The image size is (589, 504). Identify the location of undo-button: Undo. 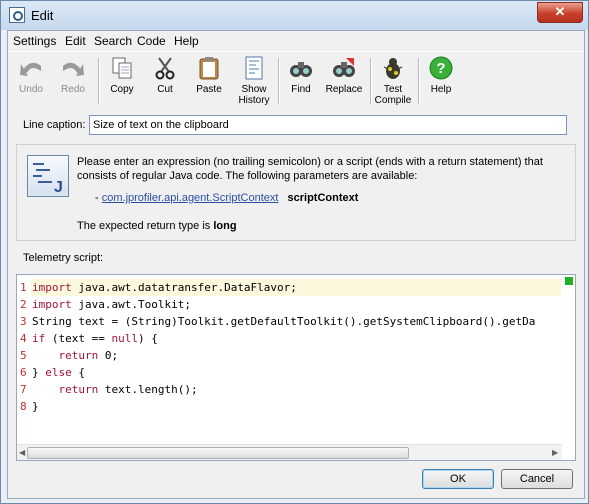
(31, 81).